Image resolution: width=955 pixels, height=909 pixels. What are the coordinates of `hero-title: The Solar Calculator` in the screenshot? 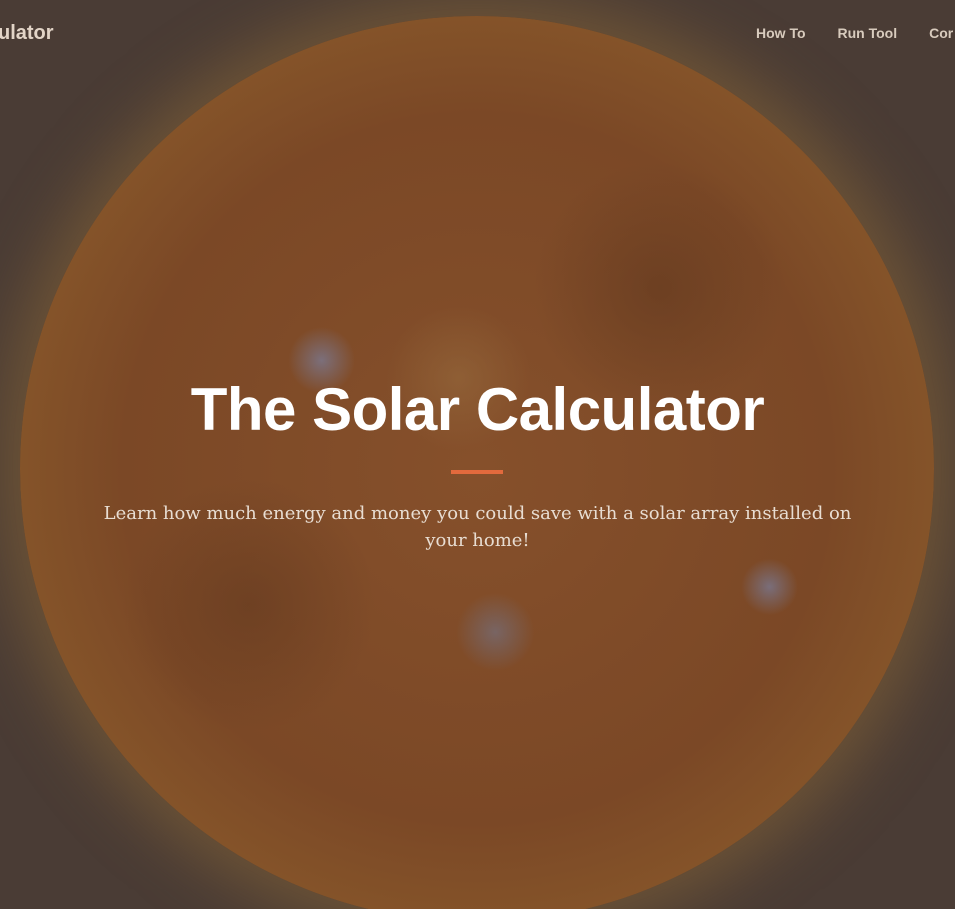 It's located at (477, 409).